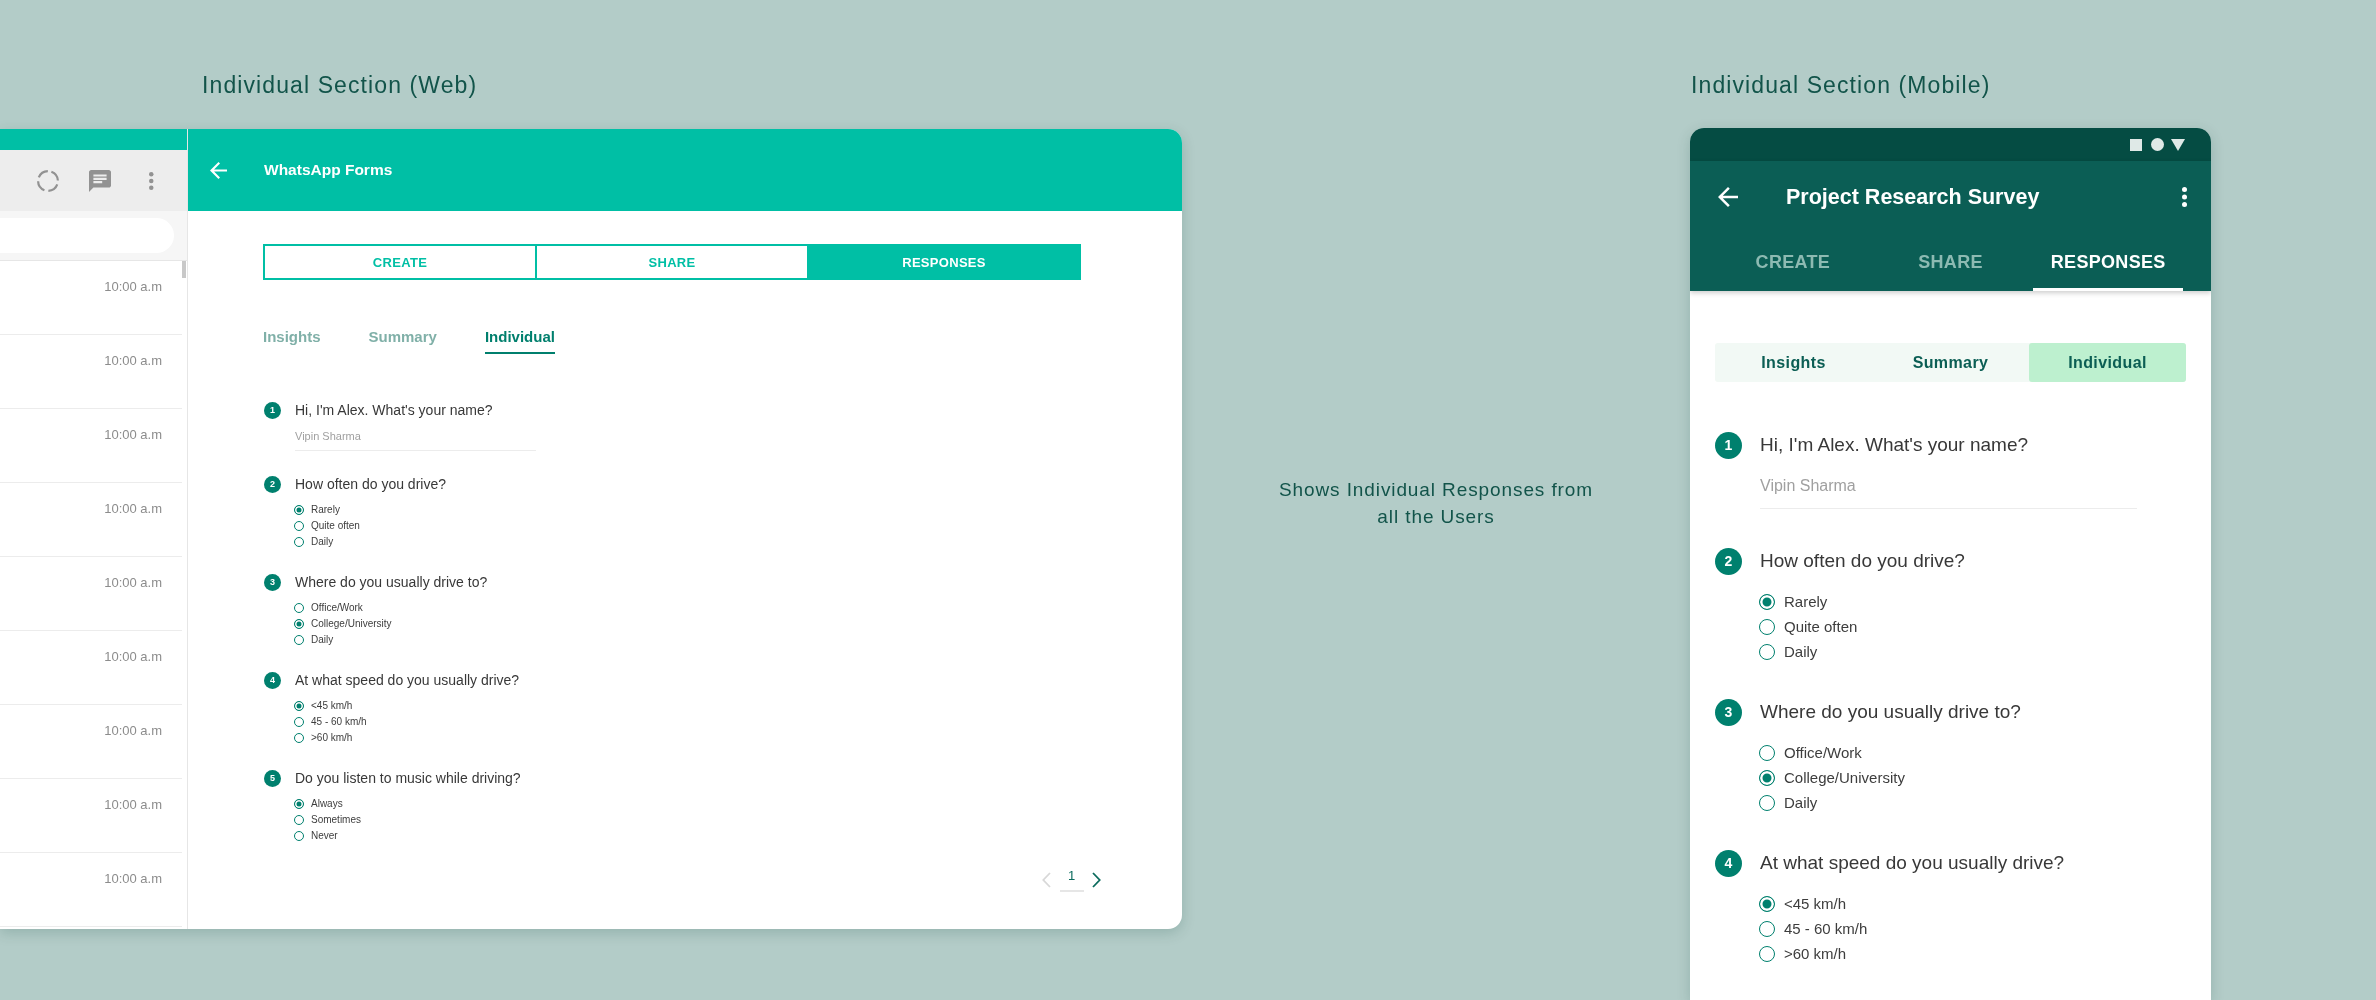 The image size is (2376, 1000). What do you see at coordinates (324, 836) in the screenshot?
I see `option-label: Never` at bounding box center [324, 836].